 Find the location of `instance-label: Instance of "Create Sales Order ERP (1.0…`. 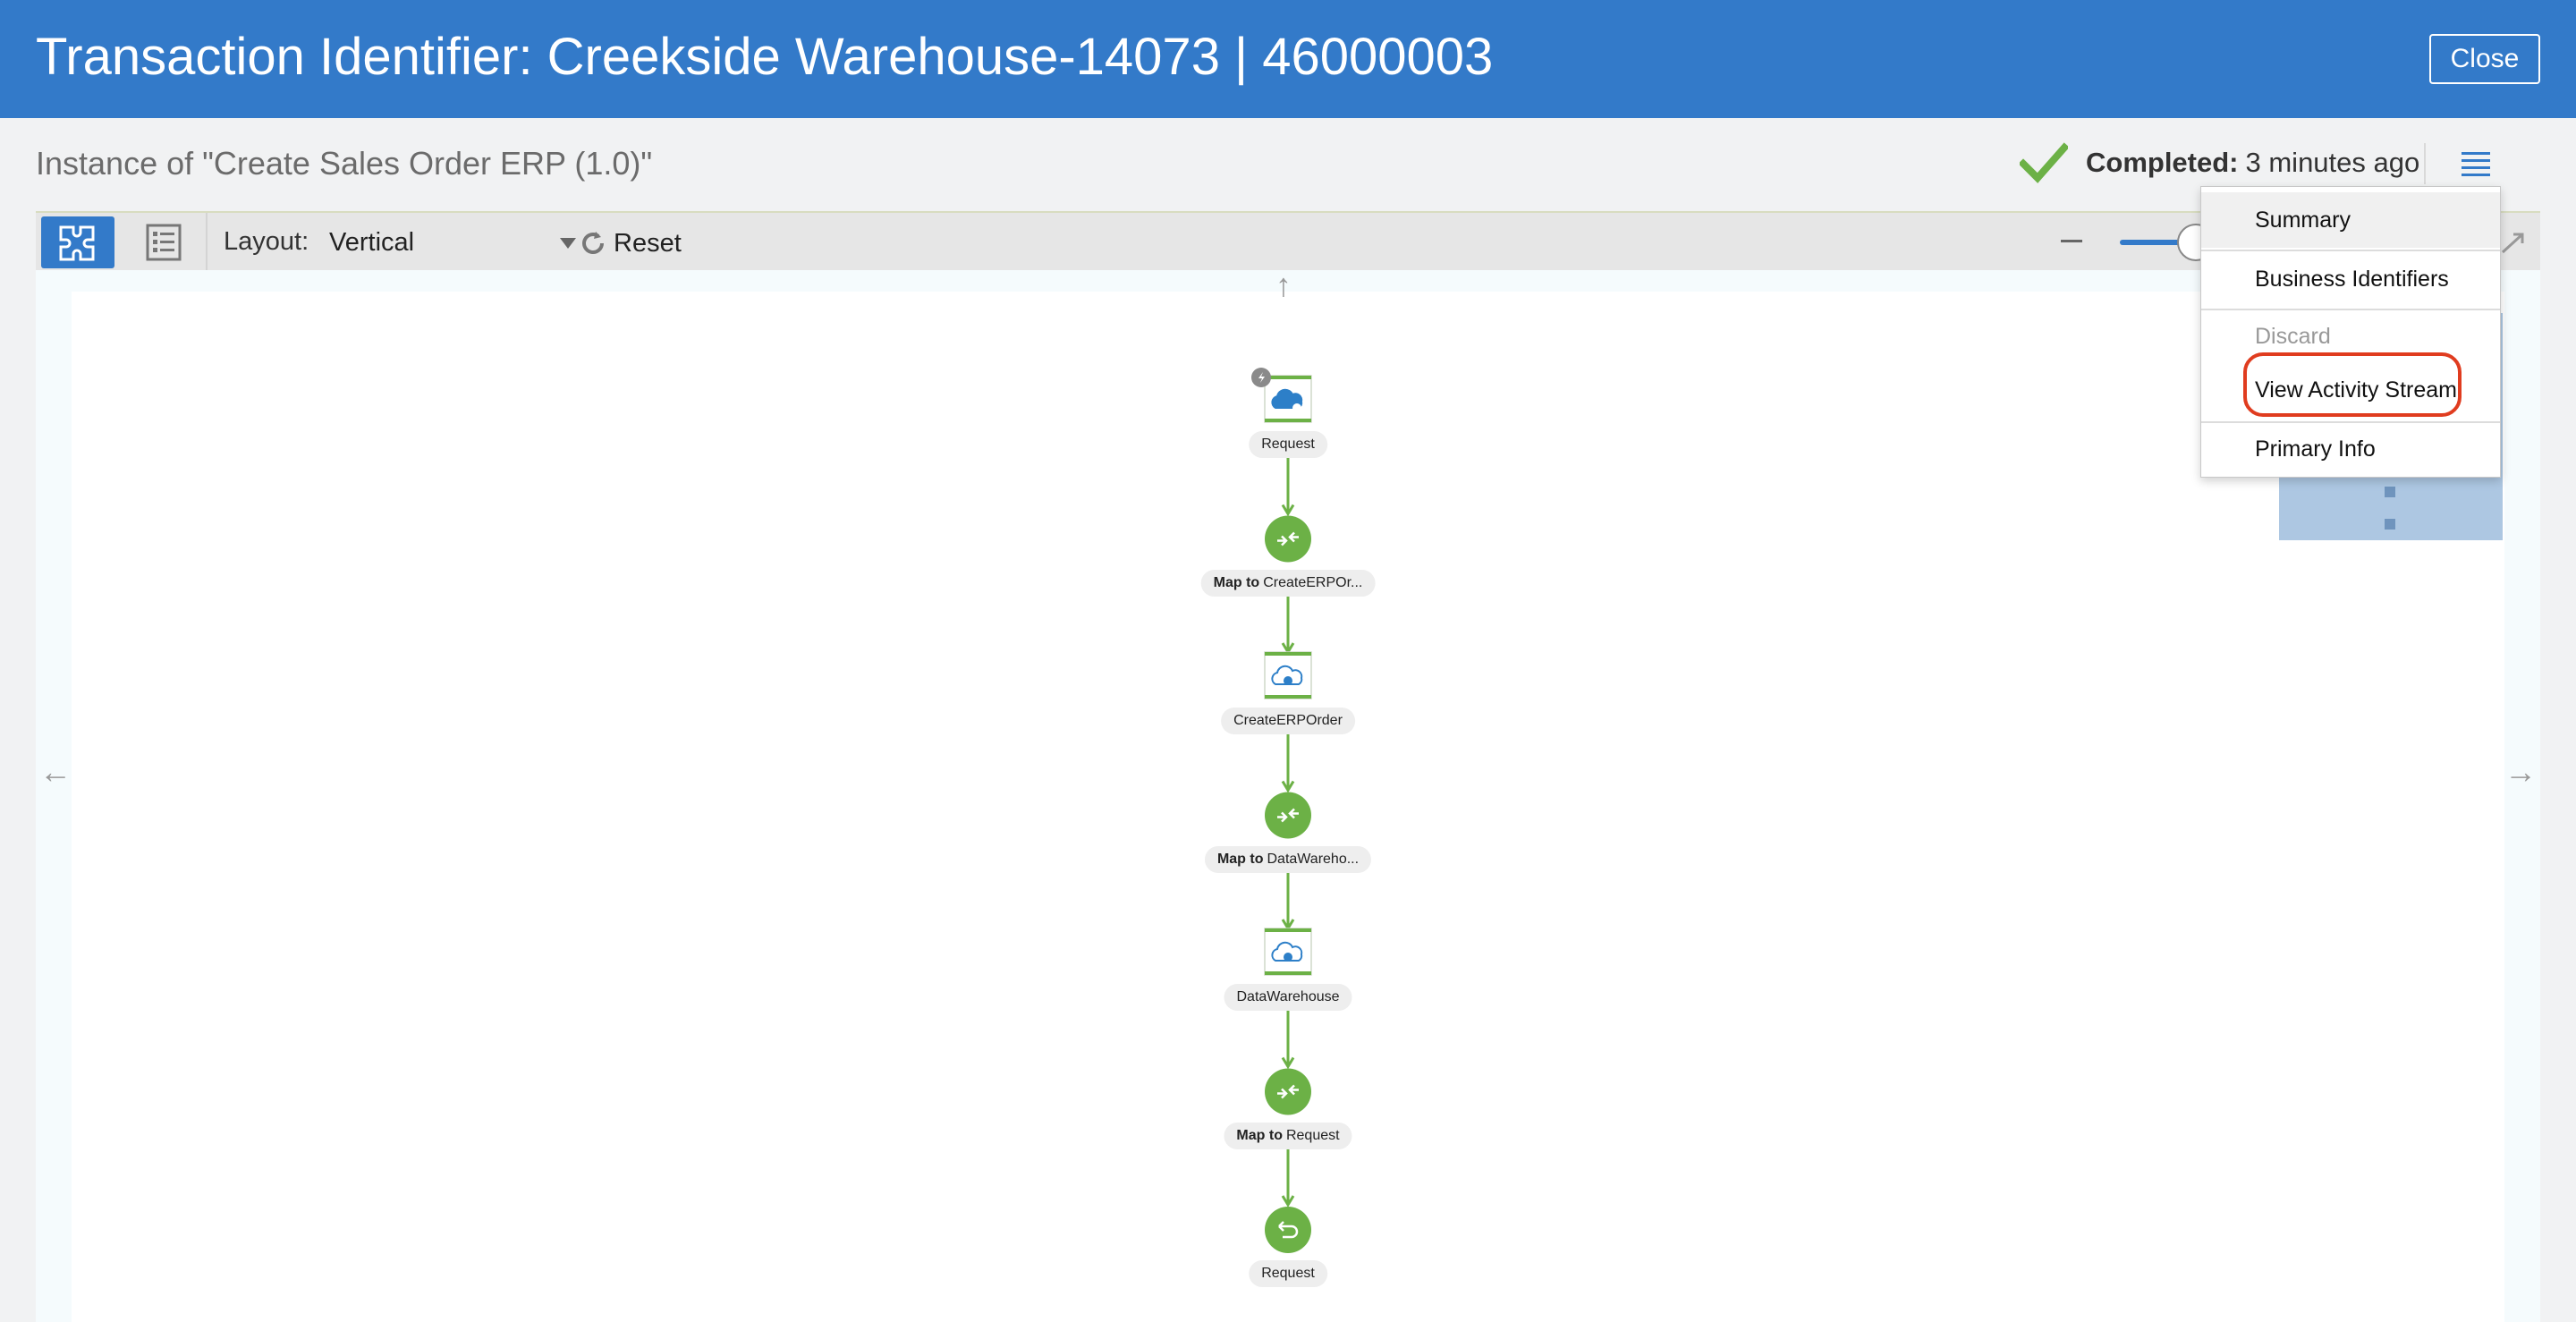

instance-label: Instance of "Create Sales Order ERP (1.0… is located at coordinates (344, 163).